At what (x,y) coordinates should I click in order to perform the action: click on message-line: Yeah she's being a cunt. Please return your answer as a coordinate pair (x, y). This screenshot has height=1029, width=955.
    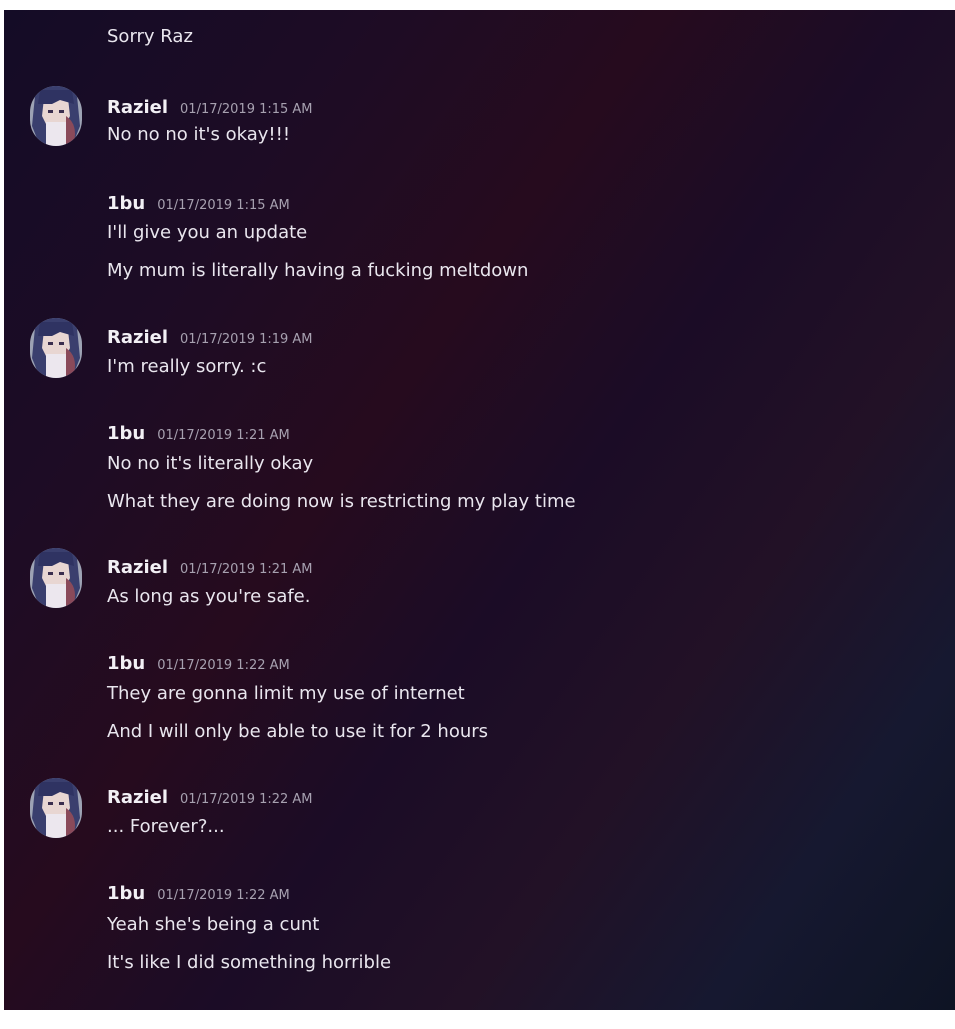
    Looking at the image, I should click on (213, 924).